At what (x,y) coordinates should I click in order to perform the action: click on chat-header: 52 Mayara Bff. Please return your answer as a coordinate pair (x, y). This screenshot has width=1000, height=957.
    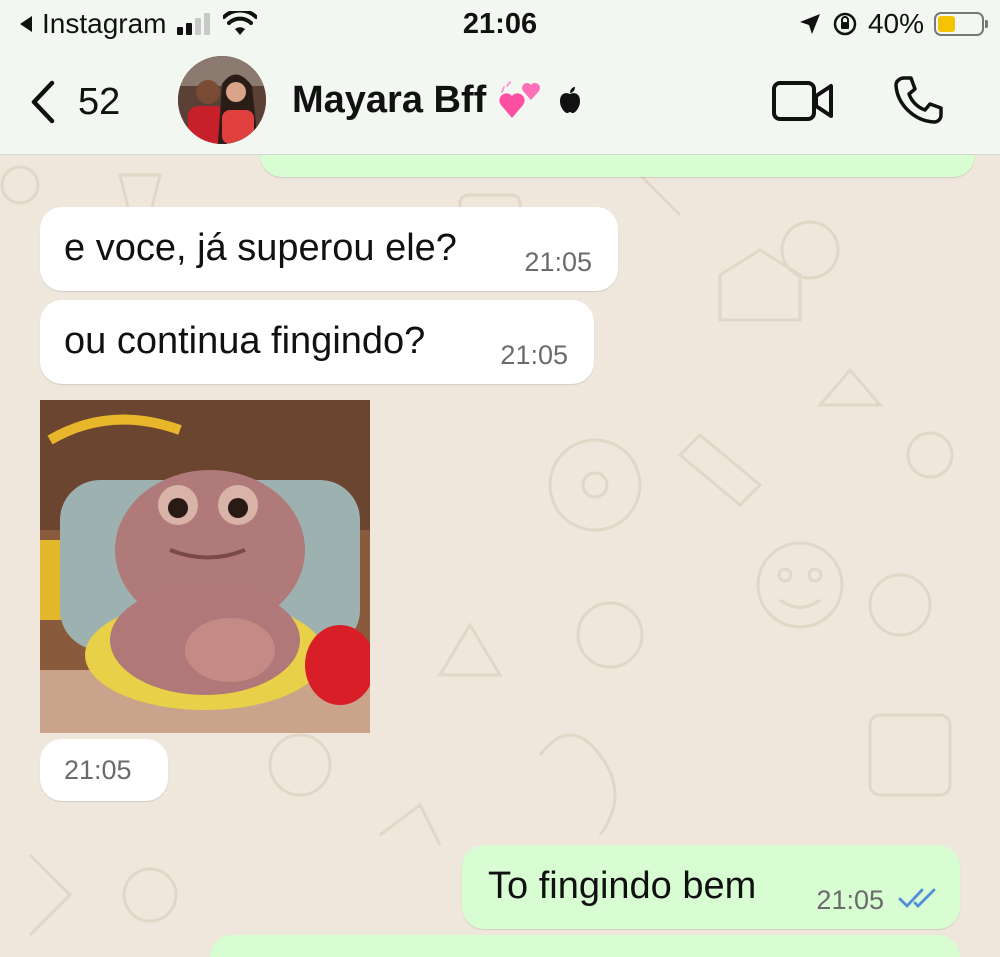
    Looking at the image, I should click on (500, 102).